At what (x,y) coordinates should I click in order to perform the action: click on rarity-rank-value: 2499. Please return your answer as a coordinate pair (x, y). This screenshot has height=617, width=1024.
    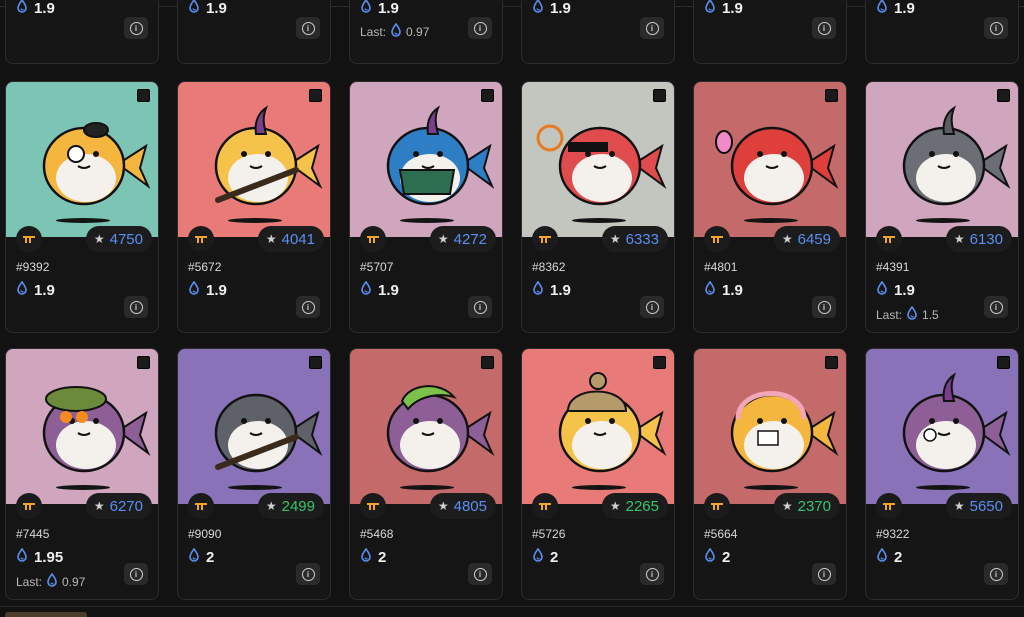
    Looking at the image, I should click on (298, 506).